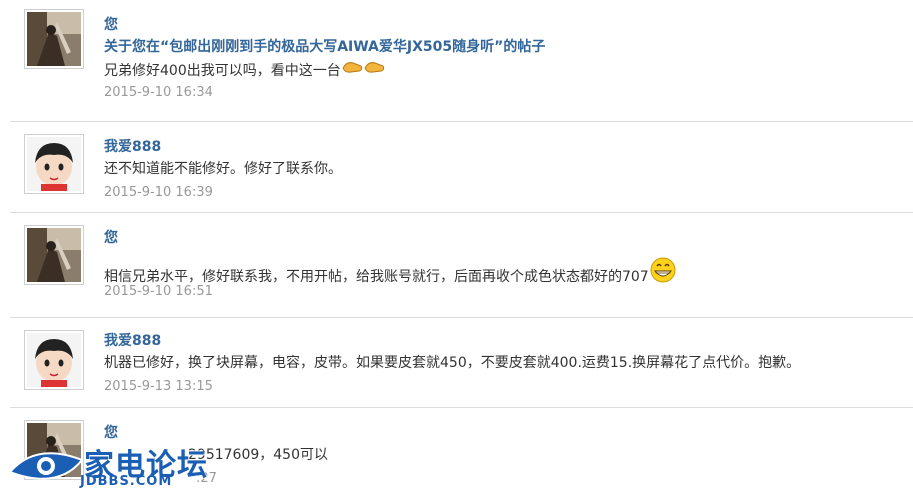 This screenshot has height=498, width=913. I want to click on watermark-logo: 家电论坛 JDBBS.COM, so click(111, 467).